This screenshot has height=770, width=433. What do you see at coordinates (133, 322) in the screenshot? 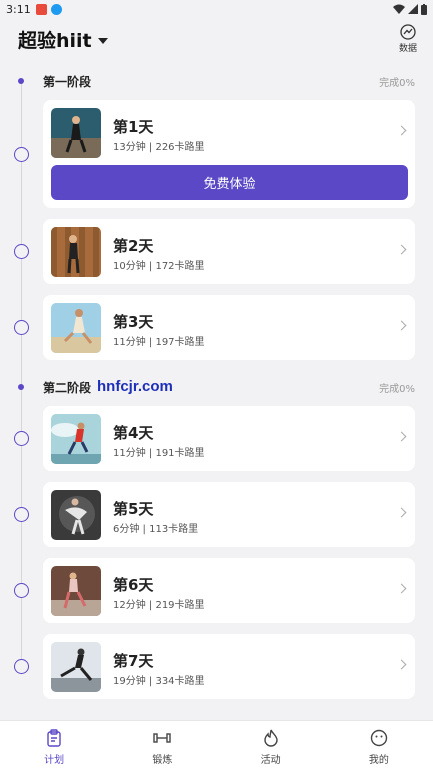
I see `day-title: 第3天` at bounding box center [133, 322].